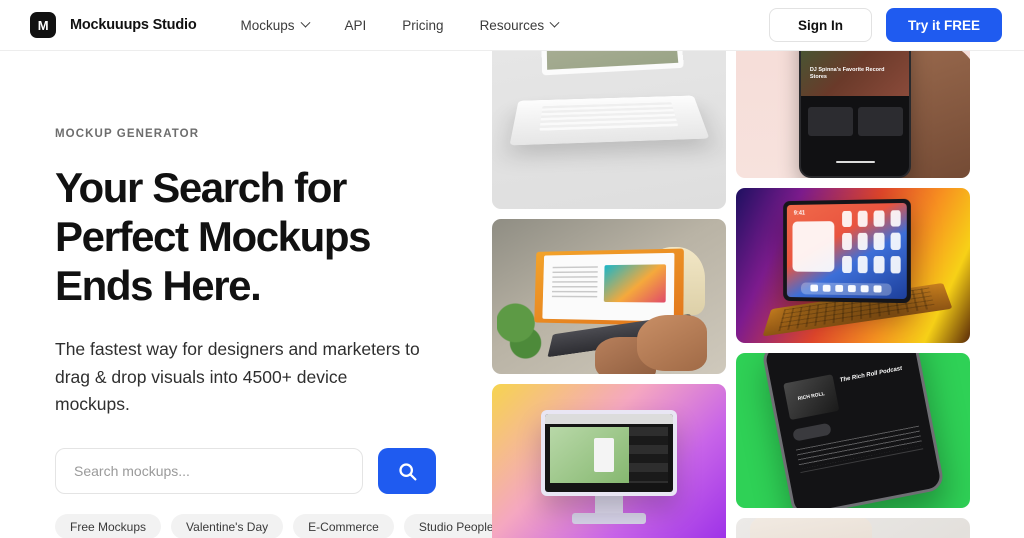  I want to click on phone-device: DJ Spinna's Favorite Record Stores, so click(855, 114).